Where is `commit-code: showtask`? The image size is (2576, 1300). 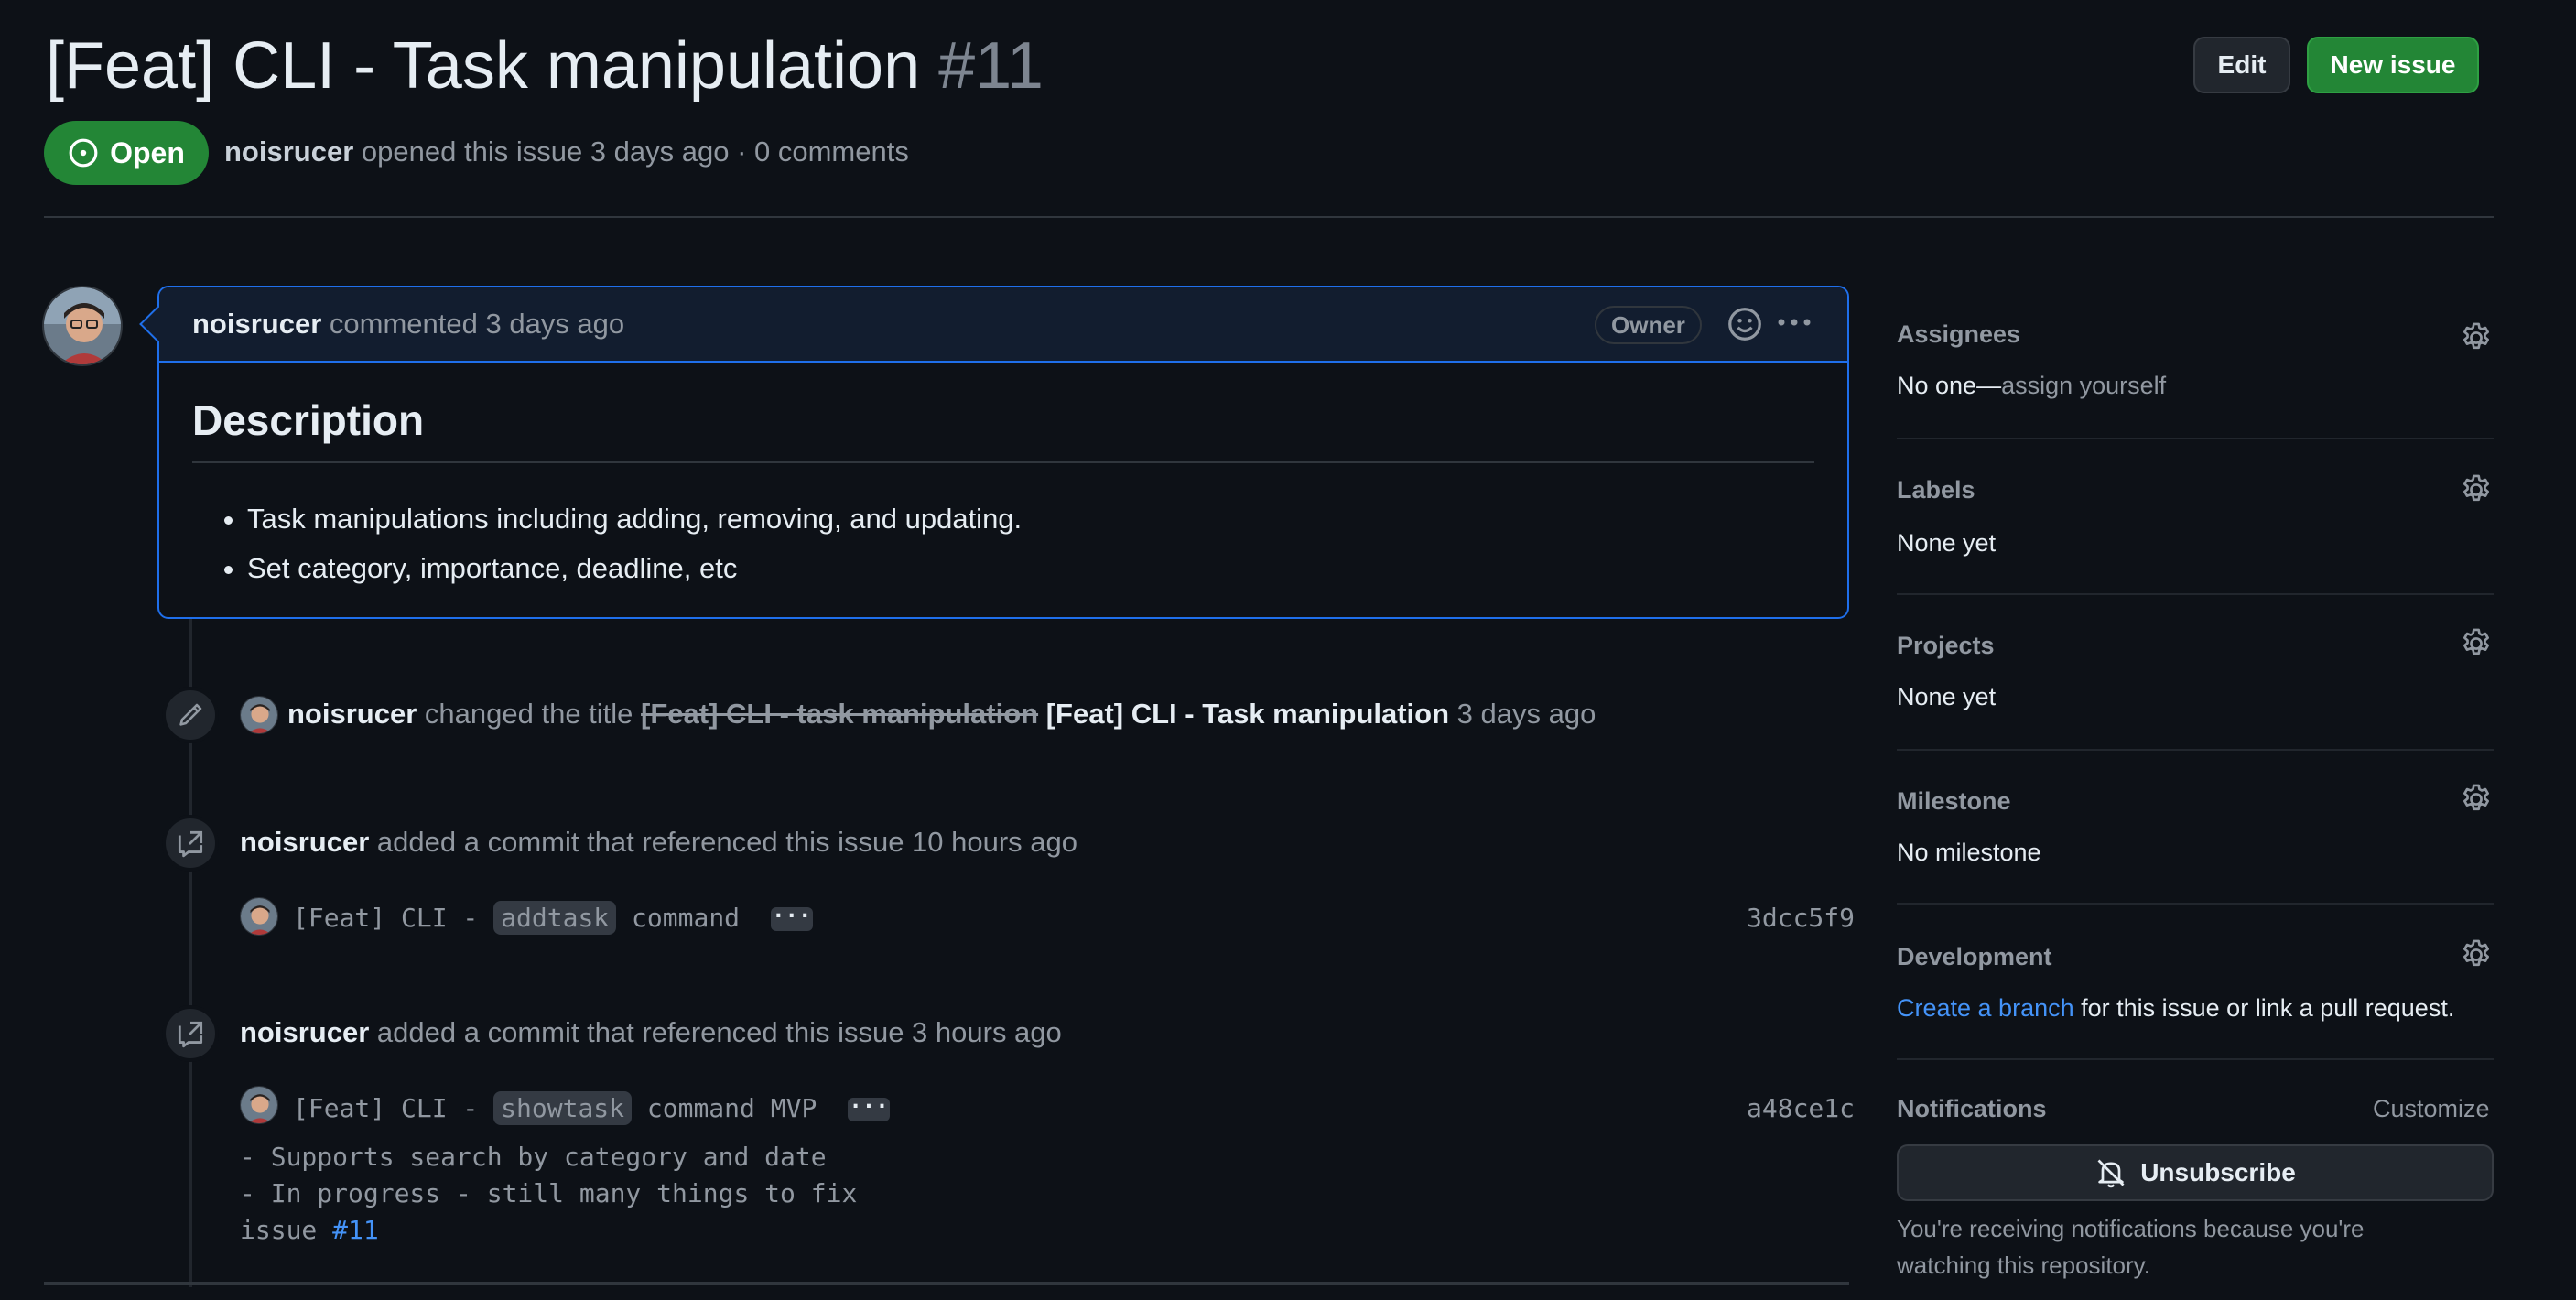
commit-code: showtask is located at coordinates (563, 1108).